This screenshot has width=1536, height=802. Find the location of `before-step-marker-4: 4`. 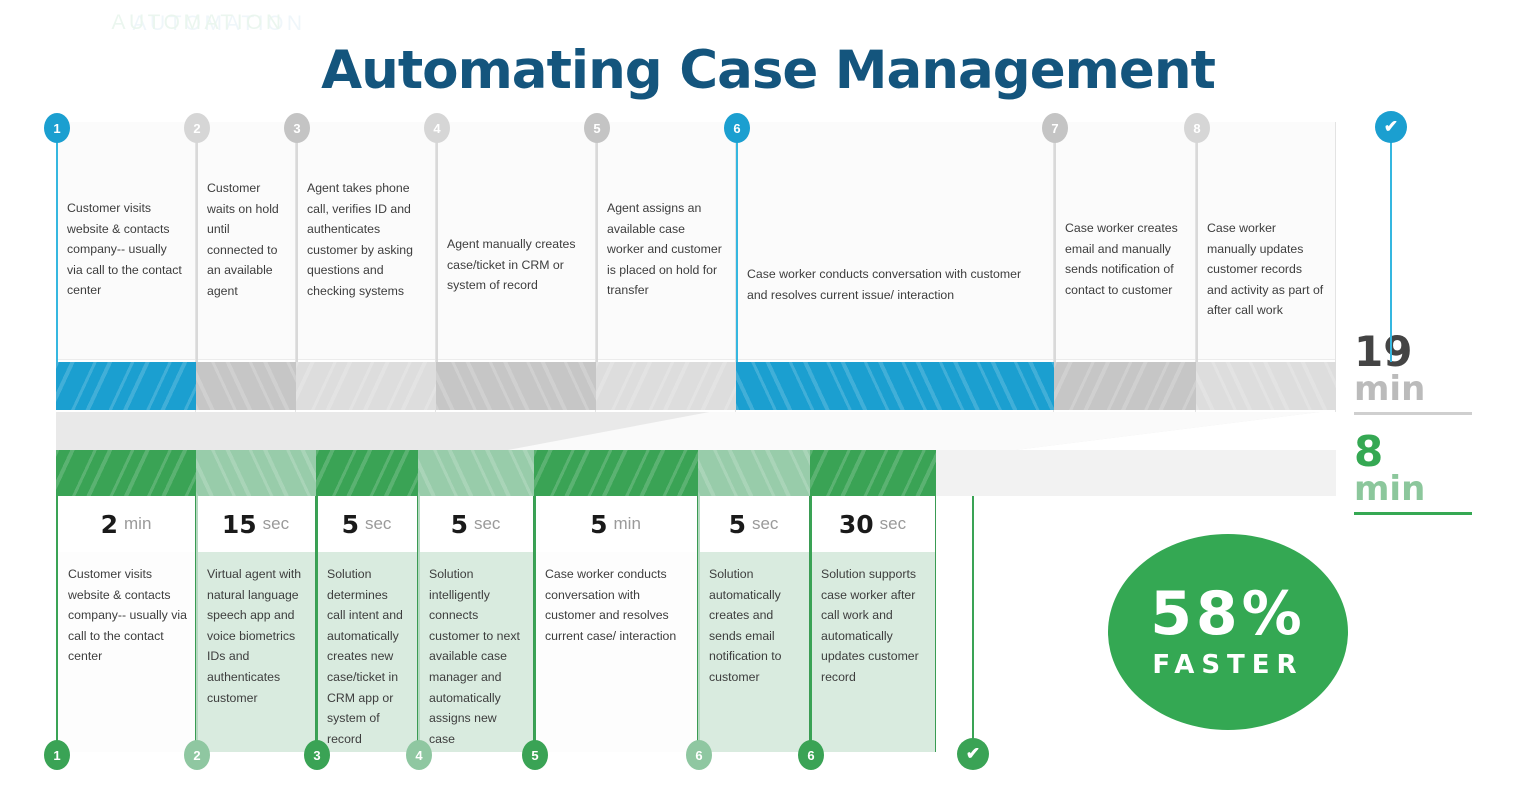

before-step-marker-4: 4 is located at coordinates (437, 128).